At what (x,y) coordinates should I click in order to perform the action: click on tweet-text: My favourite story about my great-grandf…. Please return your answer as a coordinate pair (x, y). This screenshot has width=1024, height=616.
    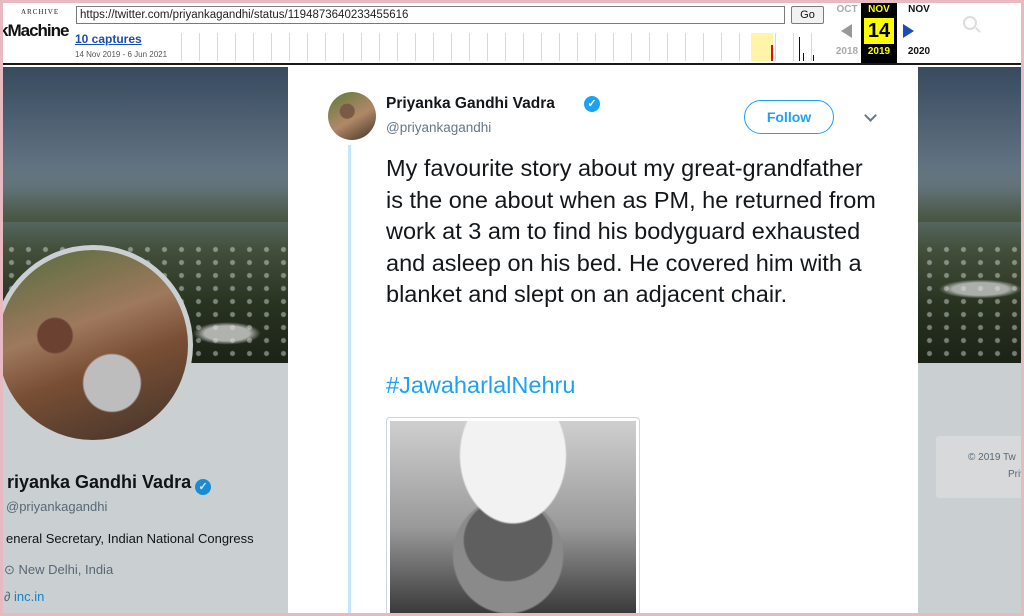
    Looking at the image, I should click on (631, 231).